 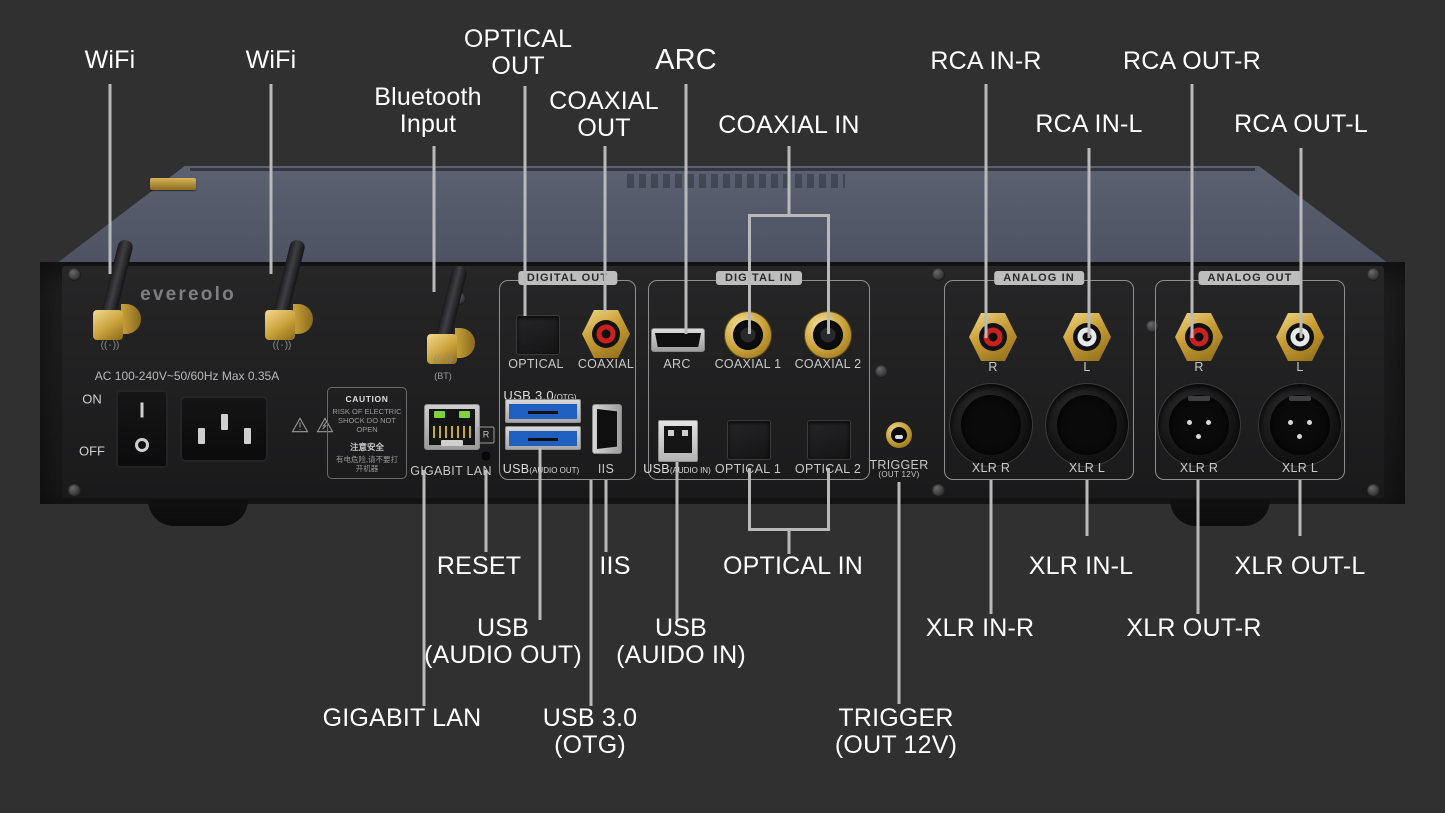 I want to click on power-off-label: OFF, so click(x=92, y=451).